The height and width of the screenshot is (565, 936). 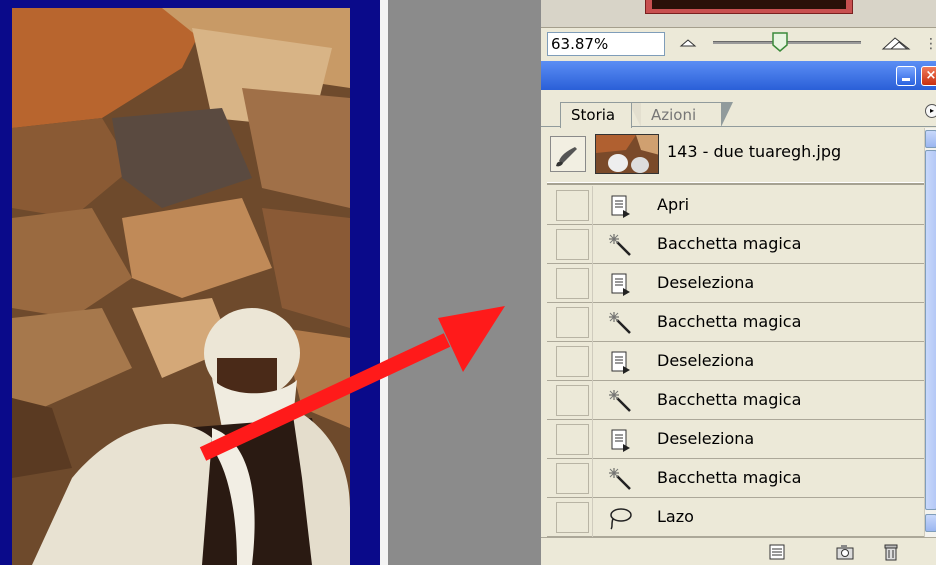 What do you see at coordinates (673, 204) in the screenshot?
I see `history-step-label: Apri` at bounding box center [673, 204].